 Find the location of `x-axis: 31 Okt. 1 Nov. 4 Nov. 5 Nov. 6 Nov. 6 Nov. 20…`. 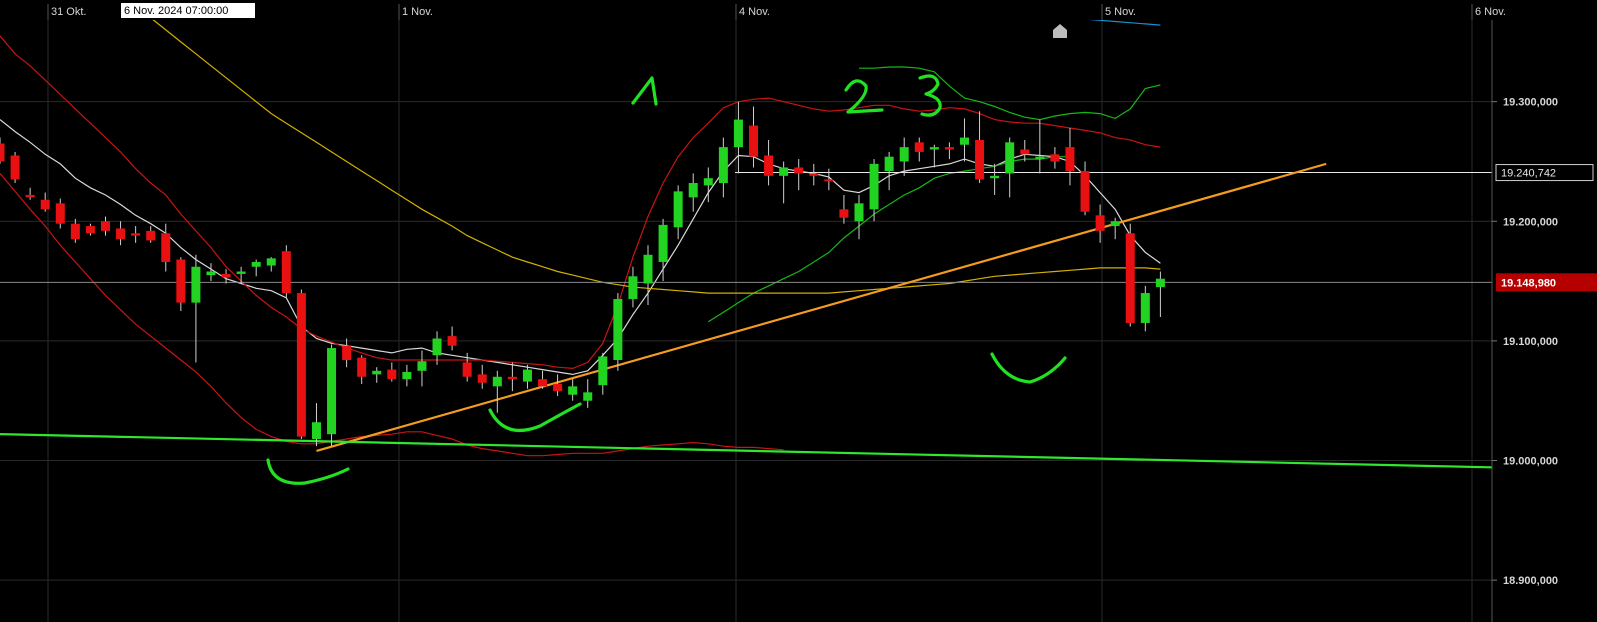

x-axis: 31 Okt. 1 Nov. 4 Nov. 5 Nov. 6 Nov. 6 Nov. 20… is located at coordinates (798, 10).